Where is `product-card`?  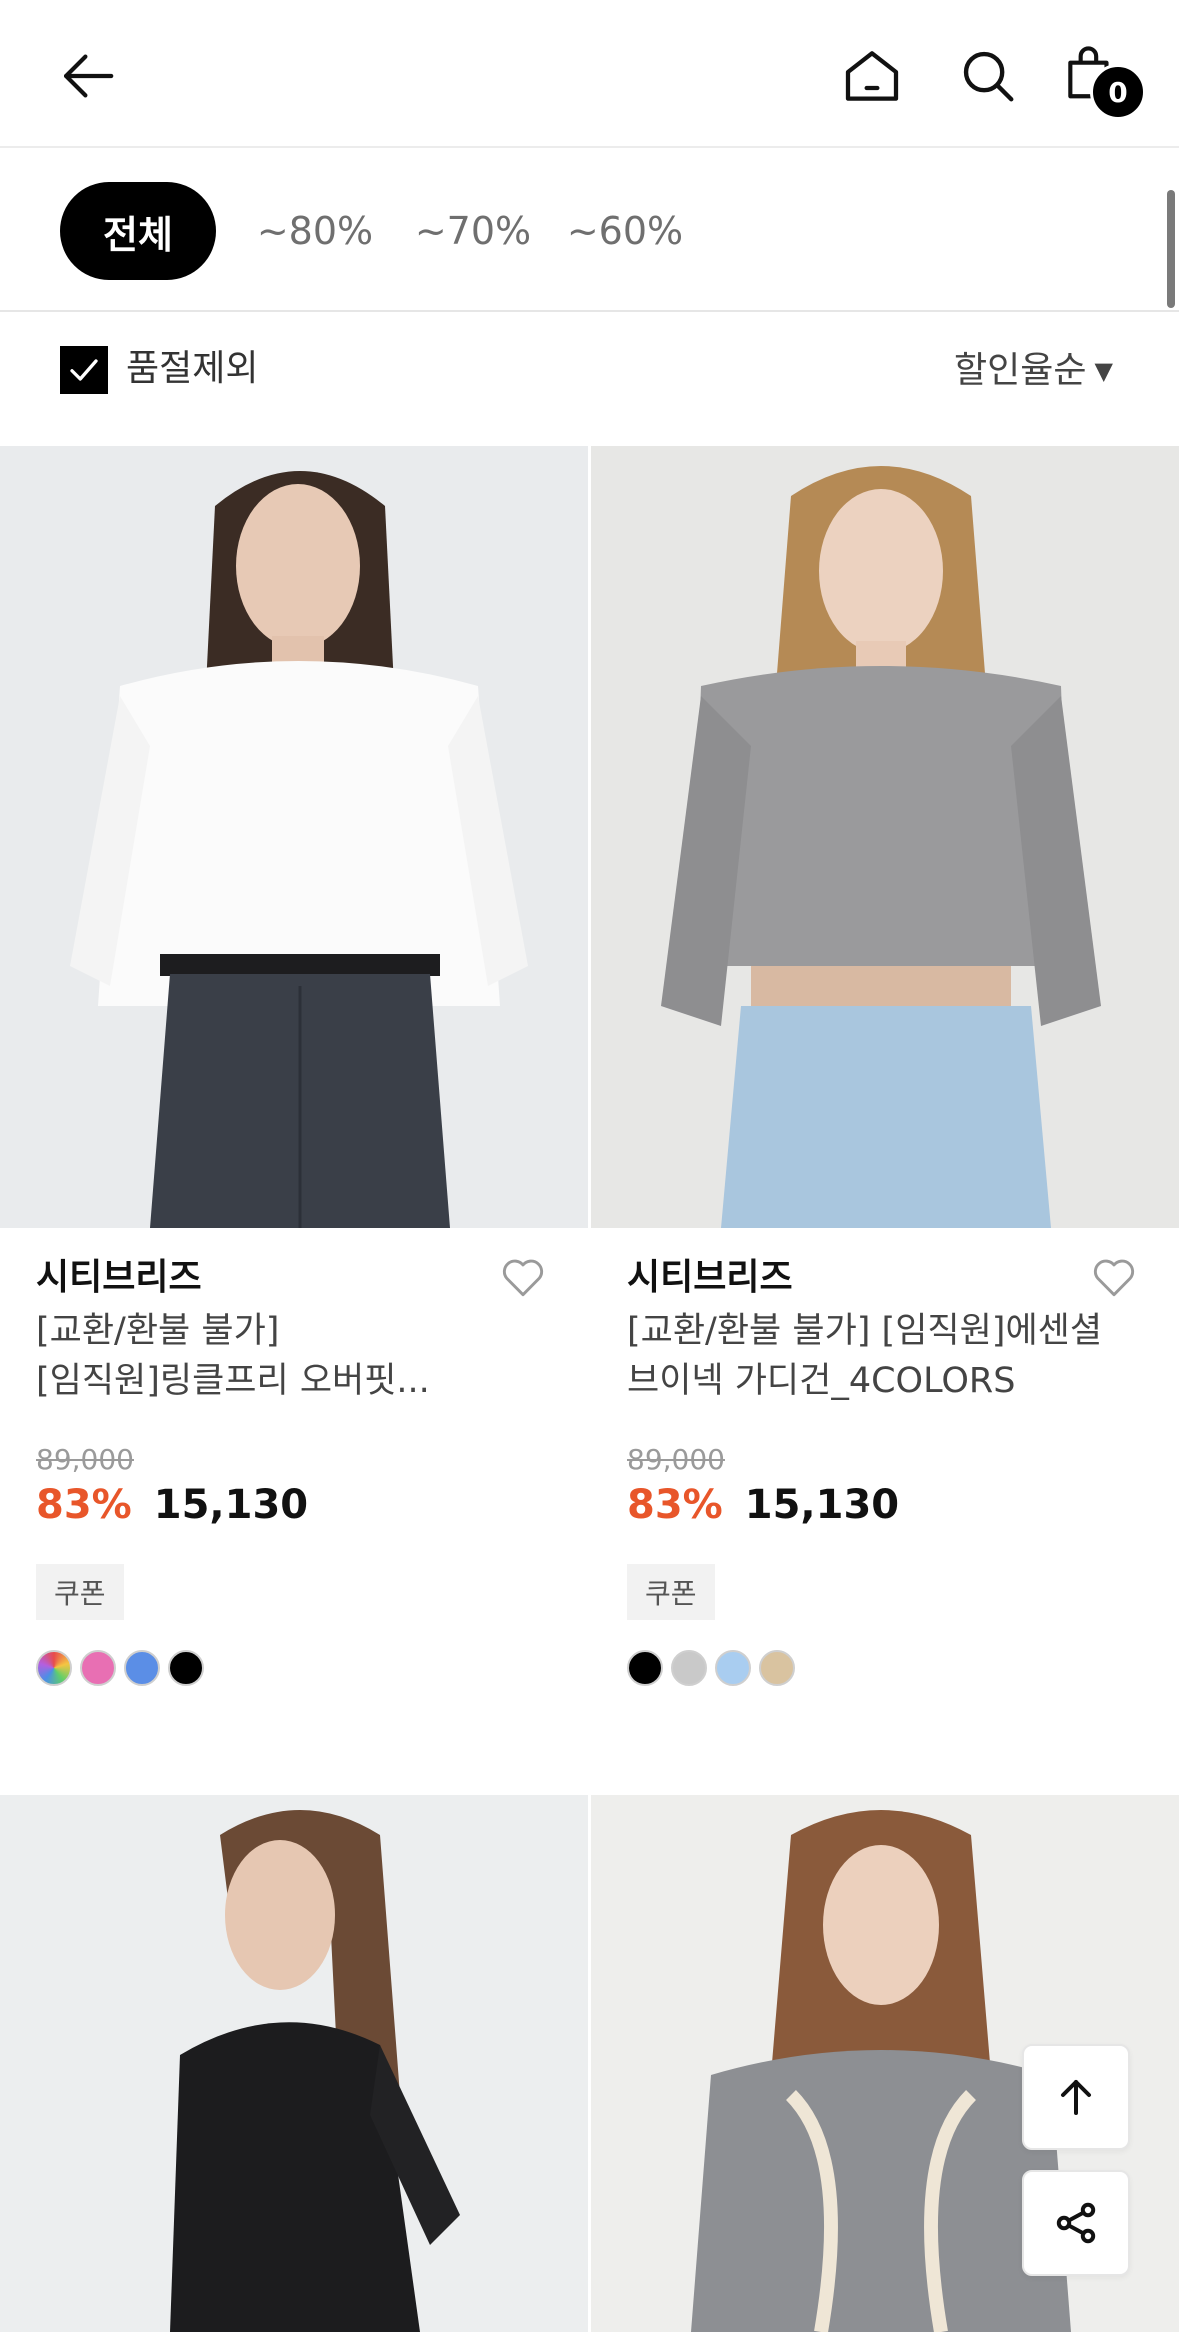
product-card is located at coordinates (294, 2063).